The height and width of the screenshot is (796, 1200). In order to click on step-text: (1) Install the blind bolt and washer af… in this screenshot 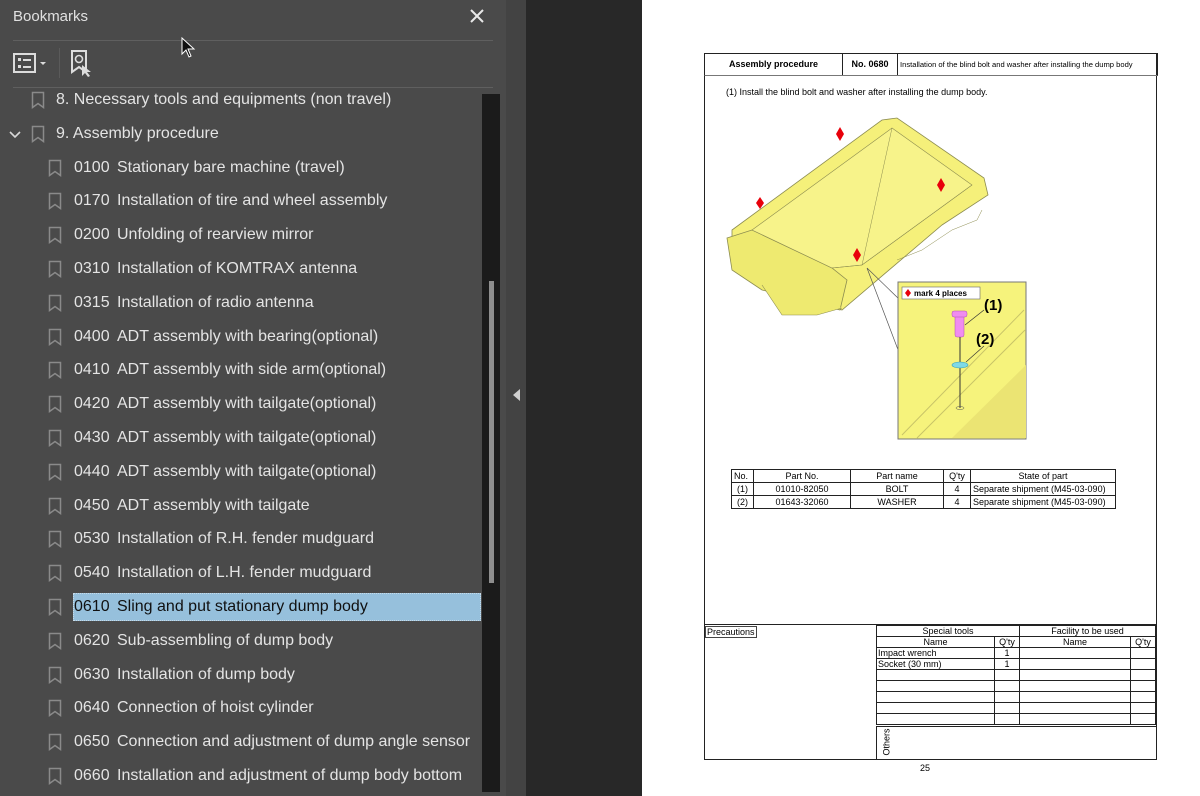, I will do `click(857, 92)`.